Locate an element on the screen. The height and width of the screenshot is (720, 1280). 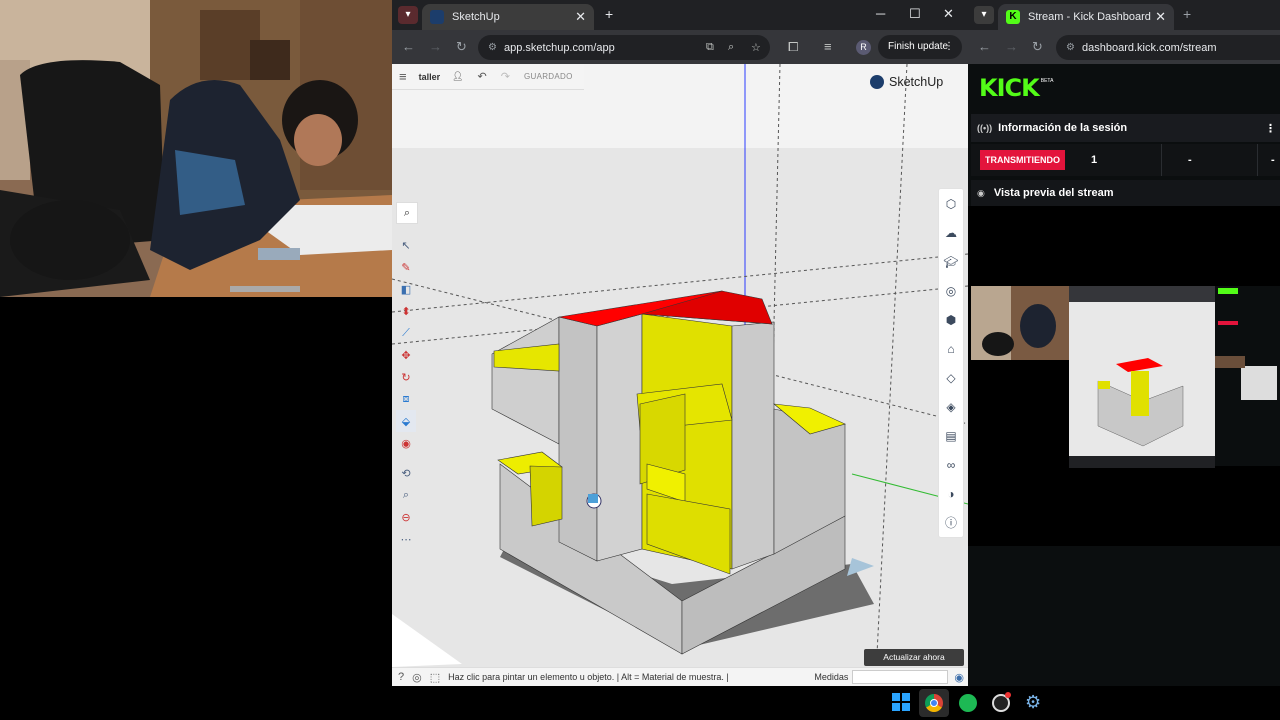
tab-kick-dashboard: K Stream - Kick Dashboard ✕ is located at coordinates (1086, 17).